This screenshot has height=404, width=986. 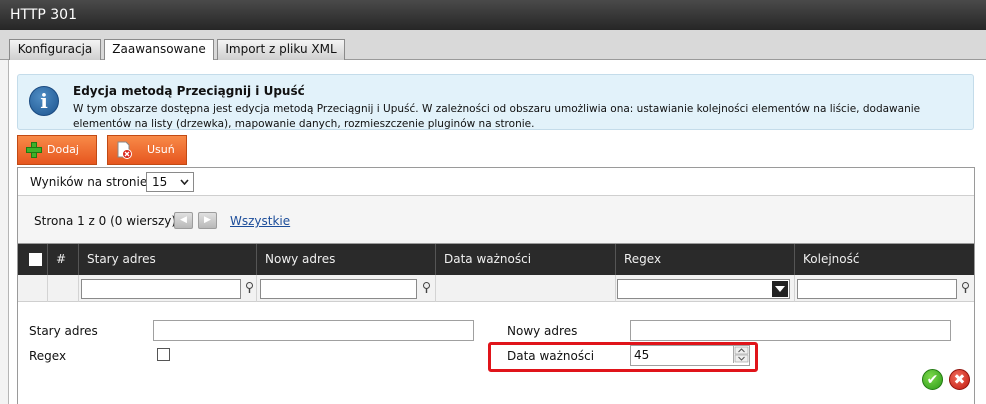 I want to click on filter-cell-check, so click(x=33, y=288).